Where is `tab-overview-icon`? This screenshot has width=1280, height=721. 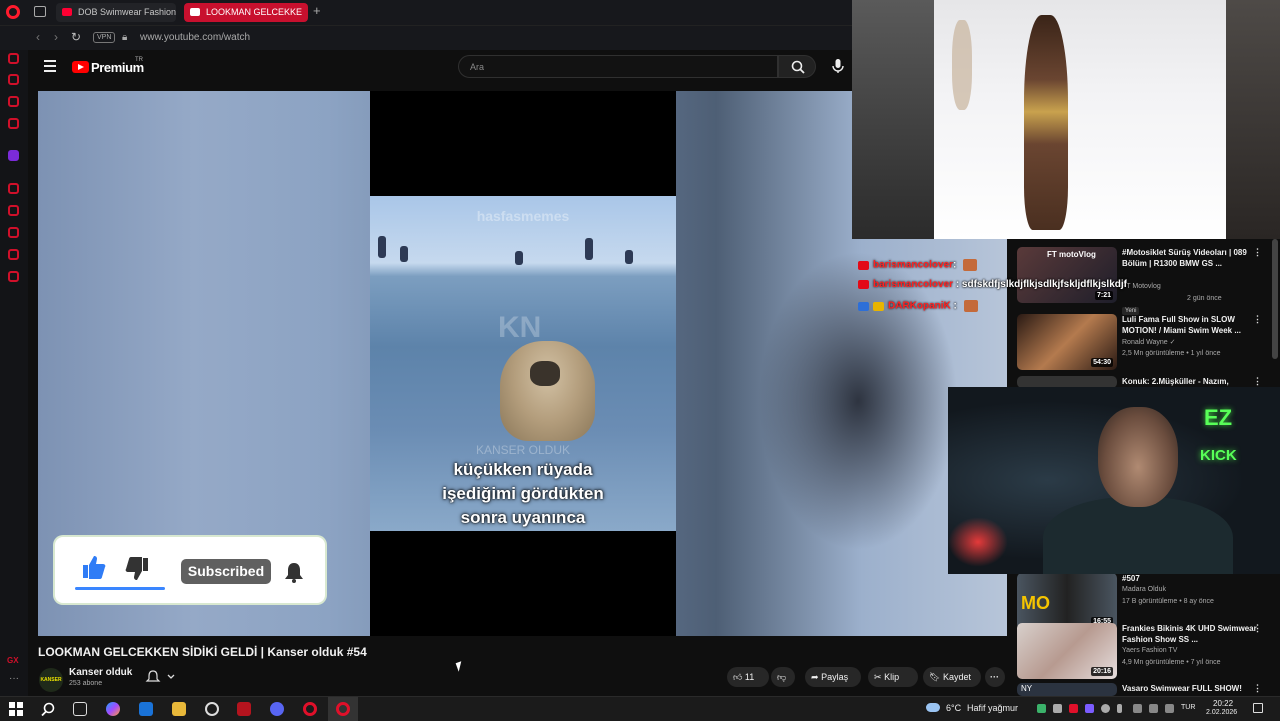
tab-overview-icon is located at coordinates (40, 11).